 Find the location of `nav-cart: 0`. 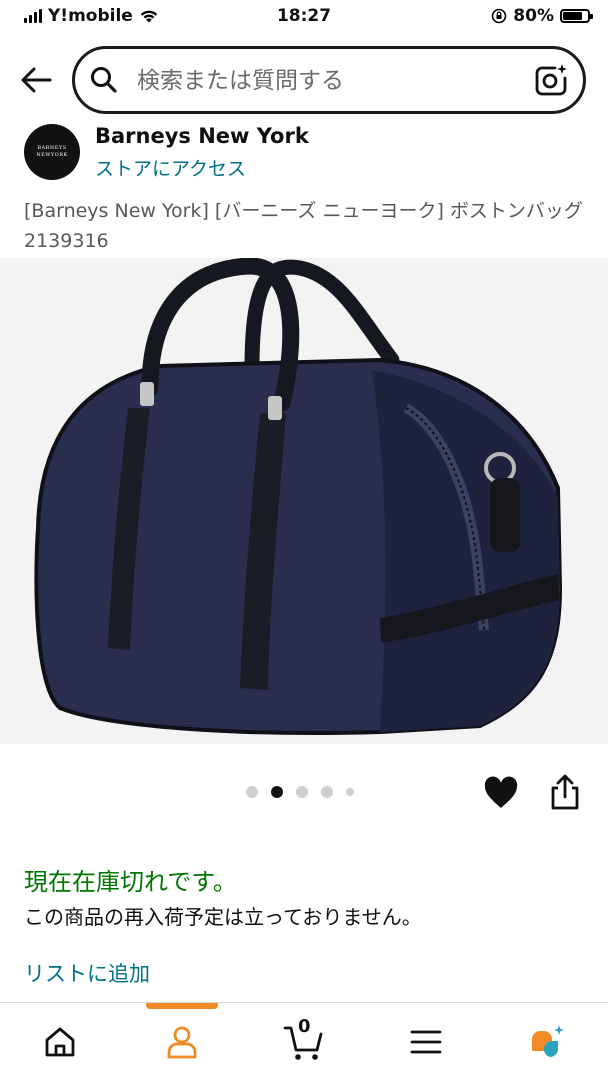

nav-cart: 0 is located at coordinates (304, 1041).